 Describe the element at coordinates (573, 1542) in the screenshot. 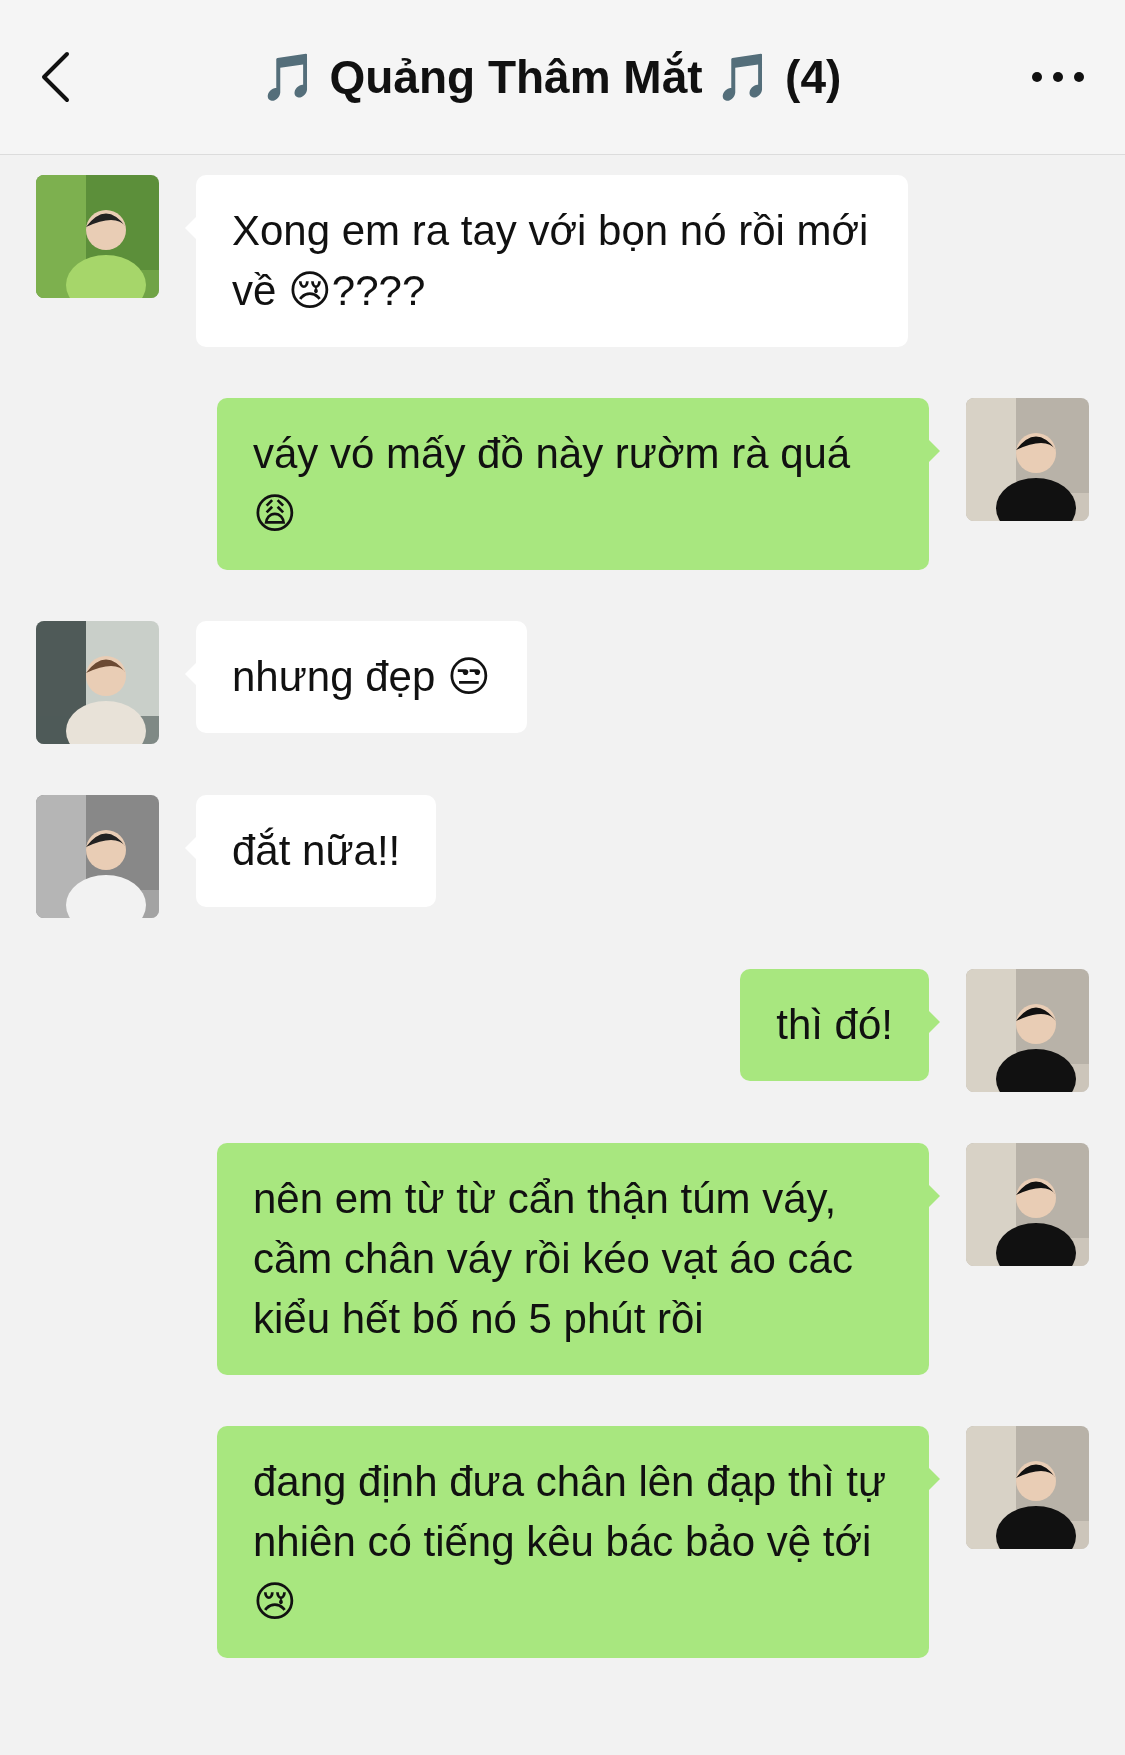

I see `message-bubble: đang định đưa chân lên đạp thì tự nhiên có tiếng kêu bác bảo vệ tới 😢` at that location.